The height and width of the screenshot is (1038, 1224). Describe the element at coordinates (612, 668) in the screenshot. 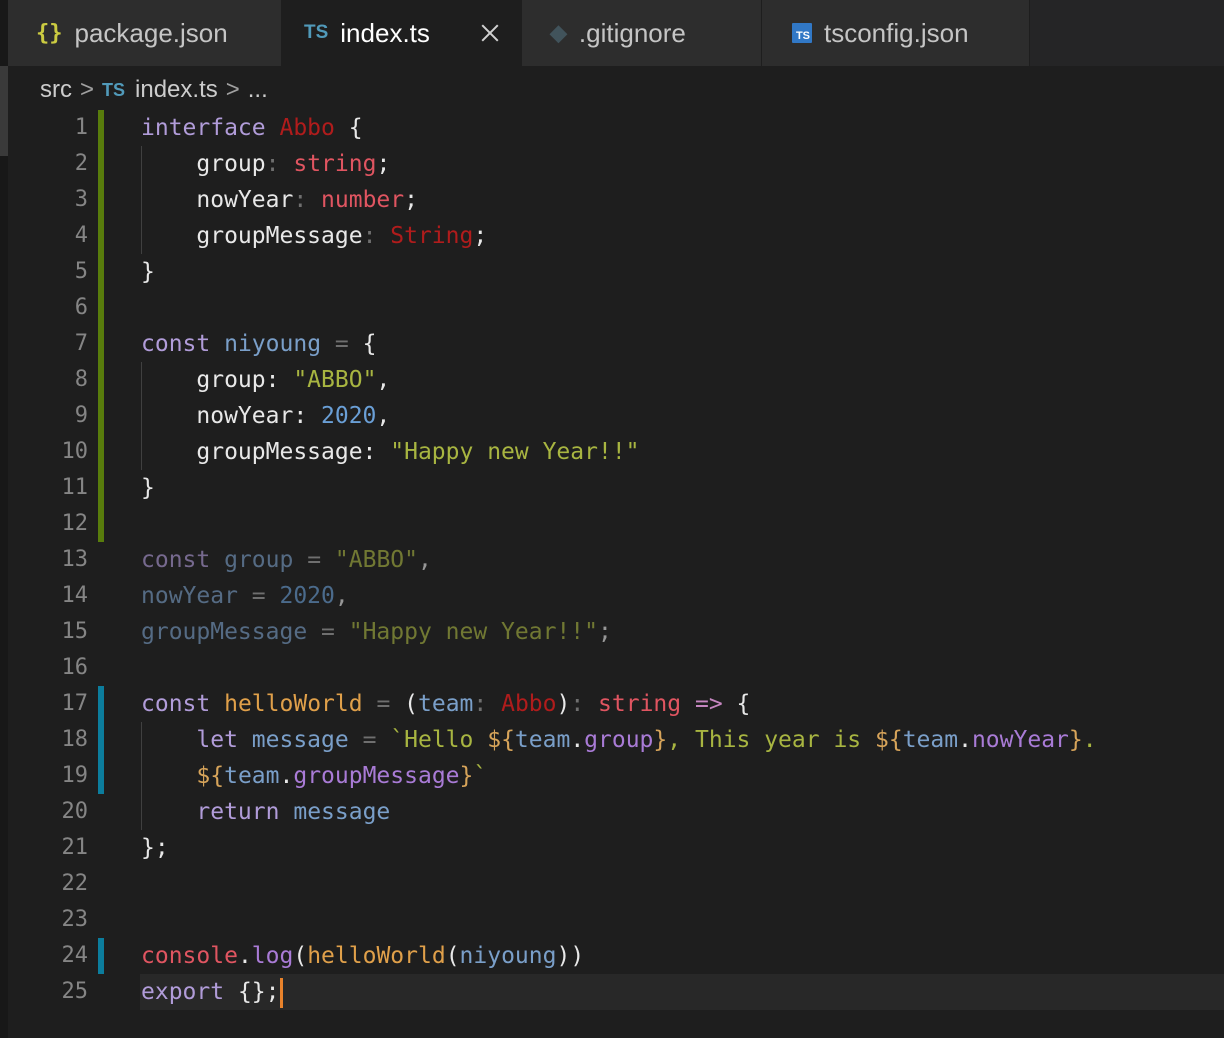

I see `code-line: 16` at that location.